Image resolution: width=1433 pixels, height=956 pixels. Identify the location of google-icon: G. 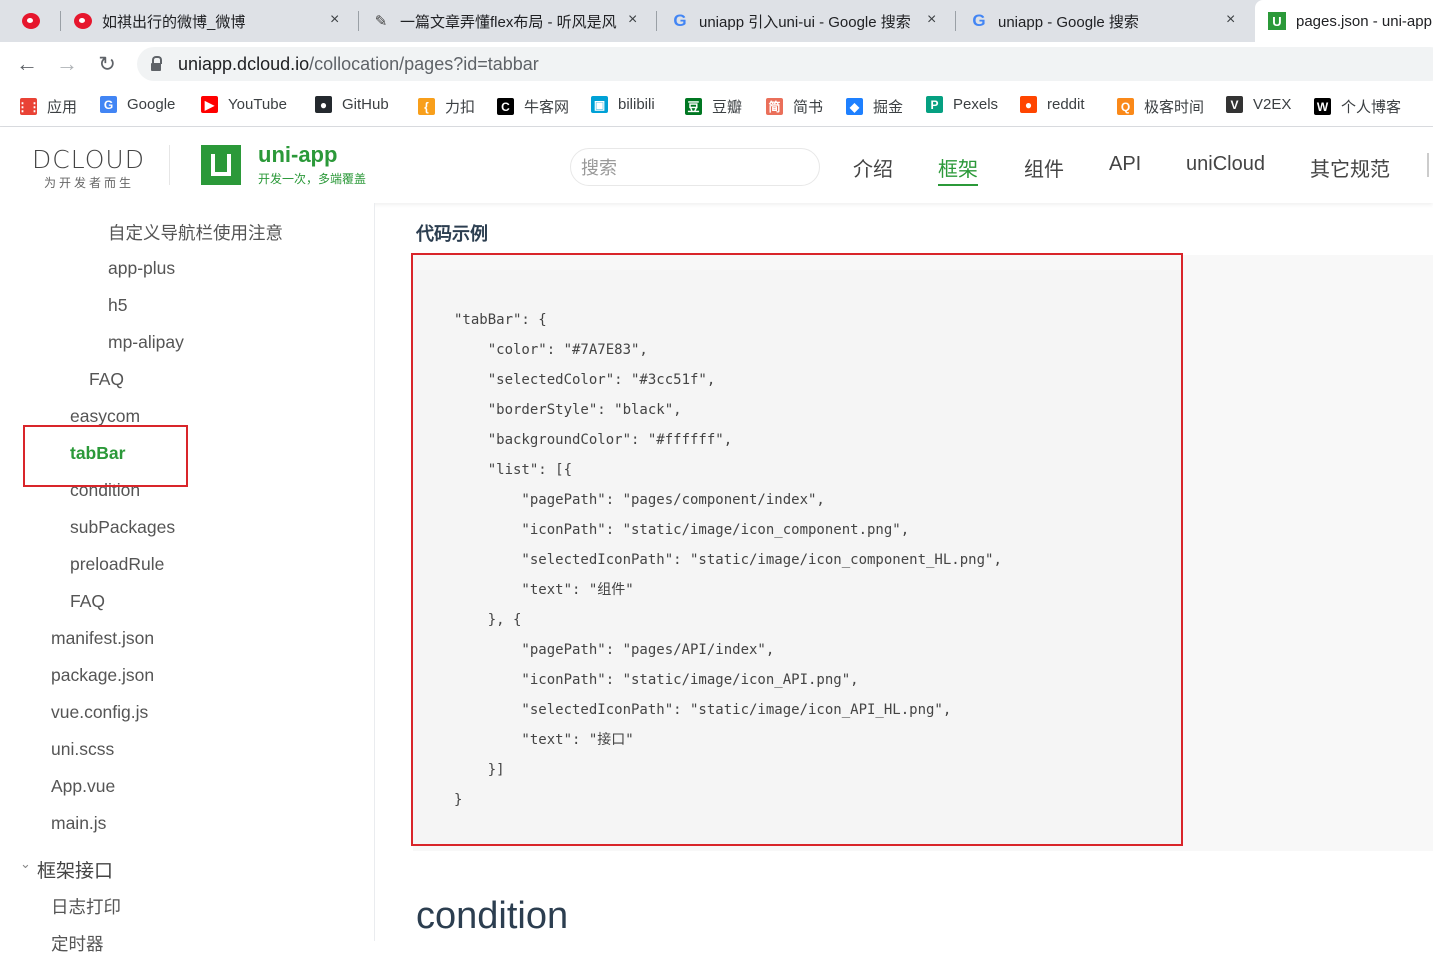
(979, 20).